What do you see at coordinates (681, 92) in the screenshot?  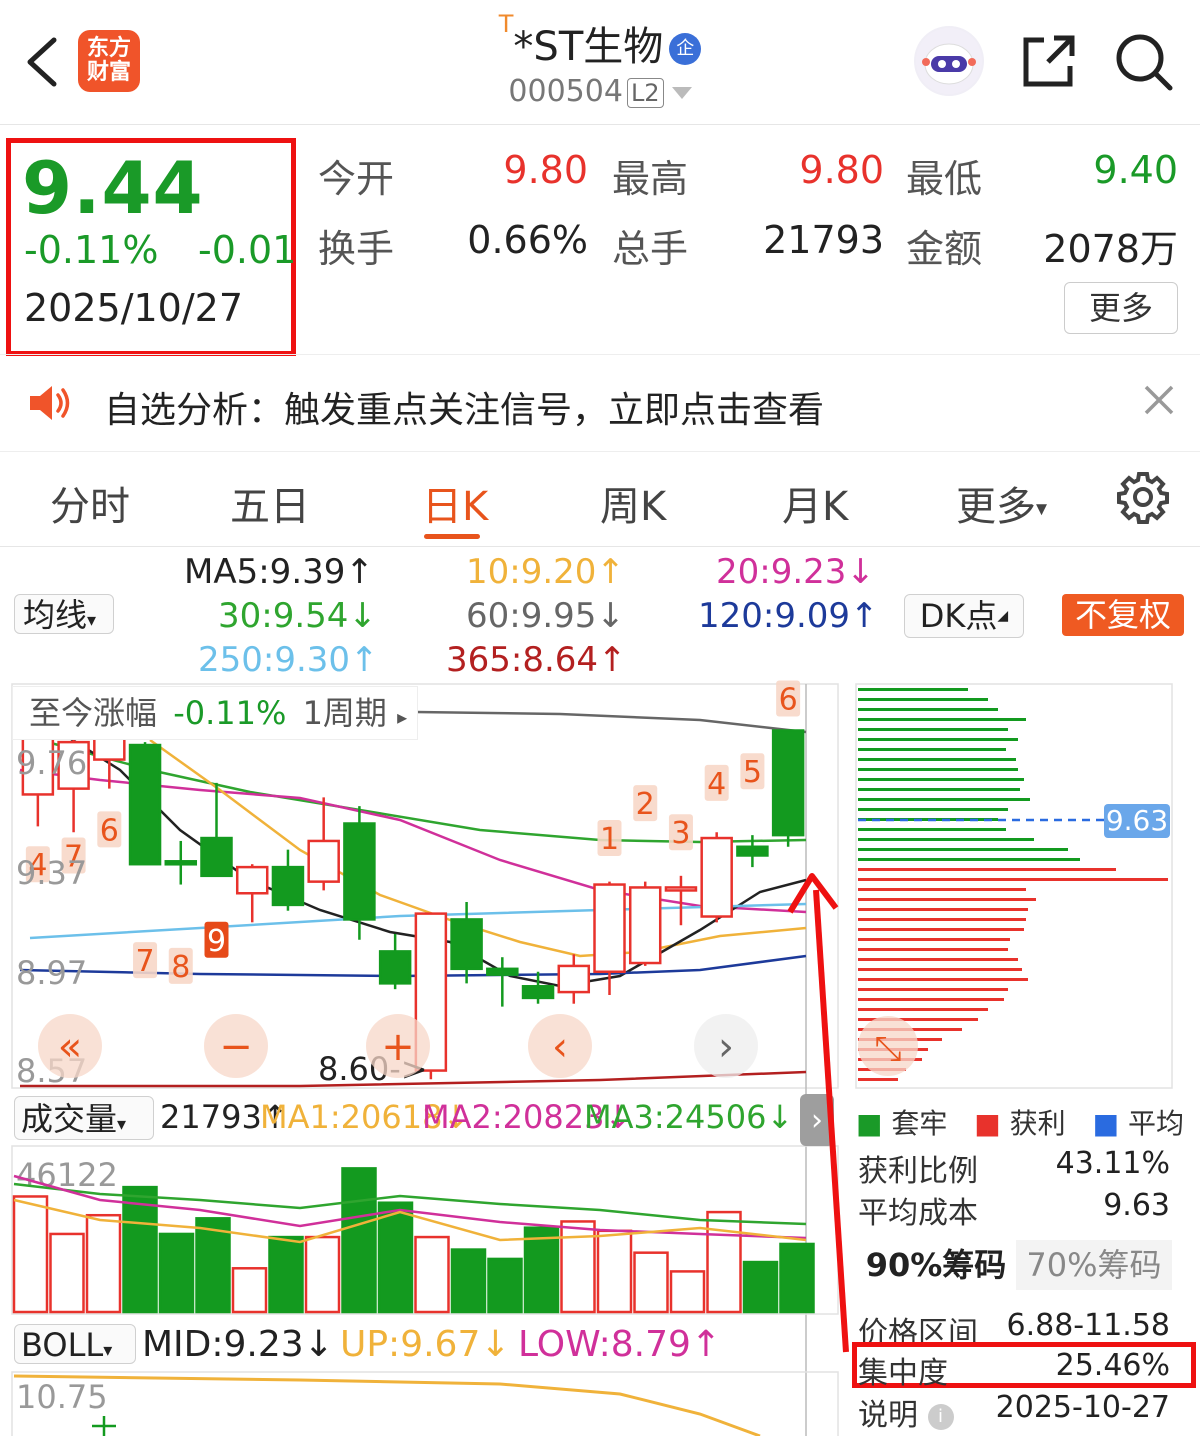 I see `dropdown-icon` at bounding box center [681, 92].